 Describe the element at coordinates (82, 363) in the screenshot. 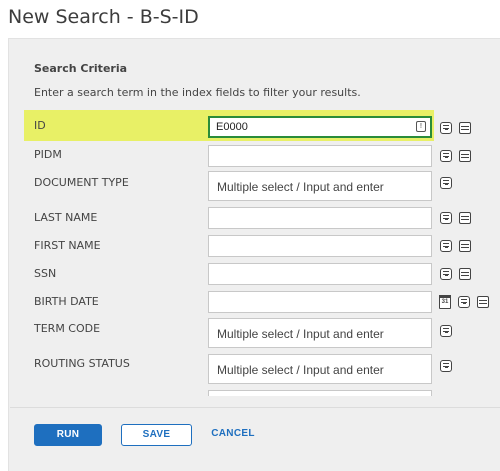

I see `field-label-routing-status: ROUTING STATUS` at that location.